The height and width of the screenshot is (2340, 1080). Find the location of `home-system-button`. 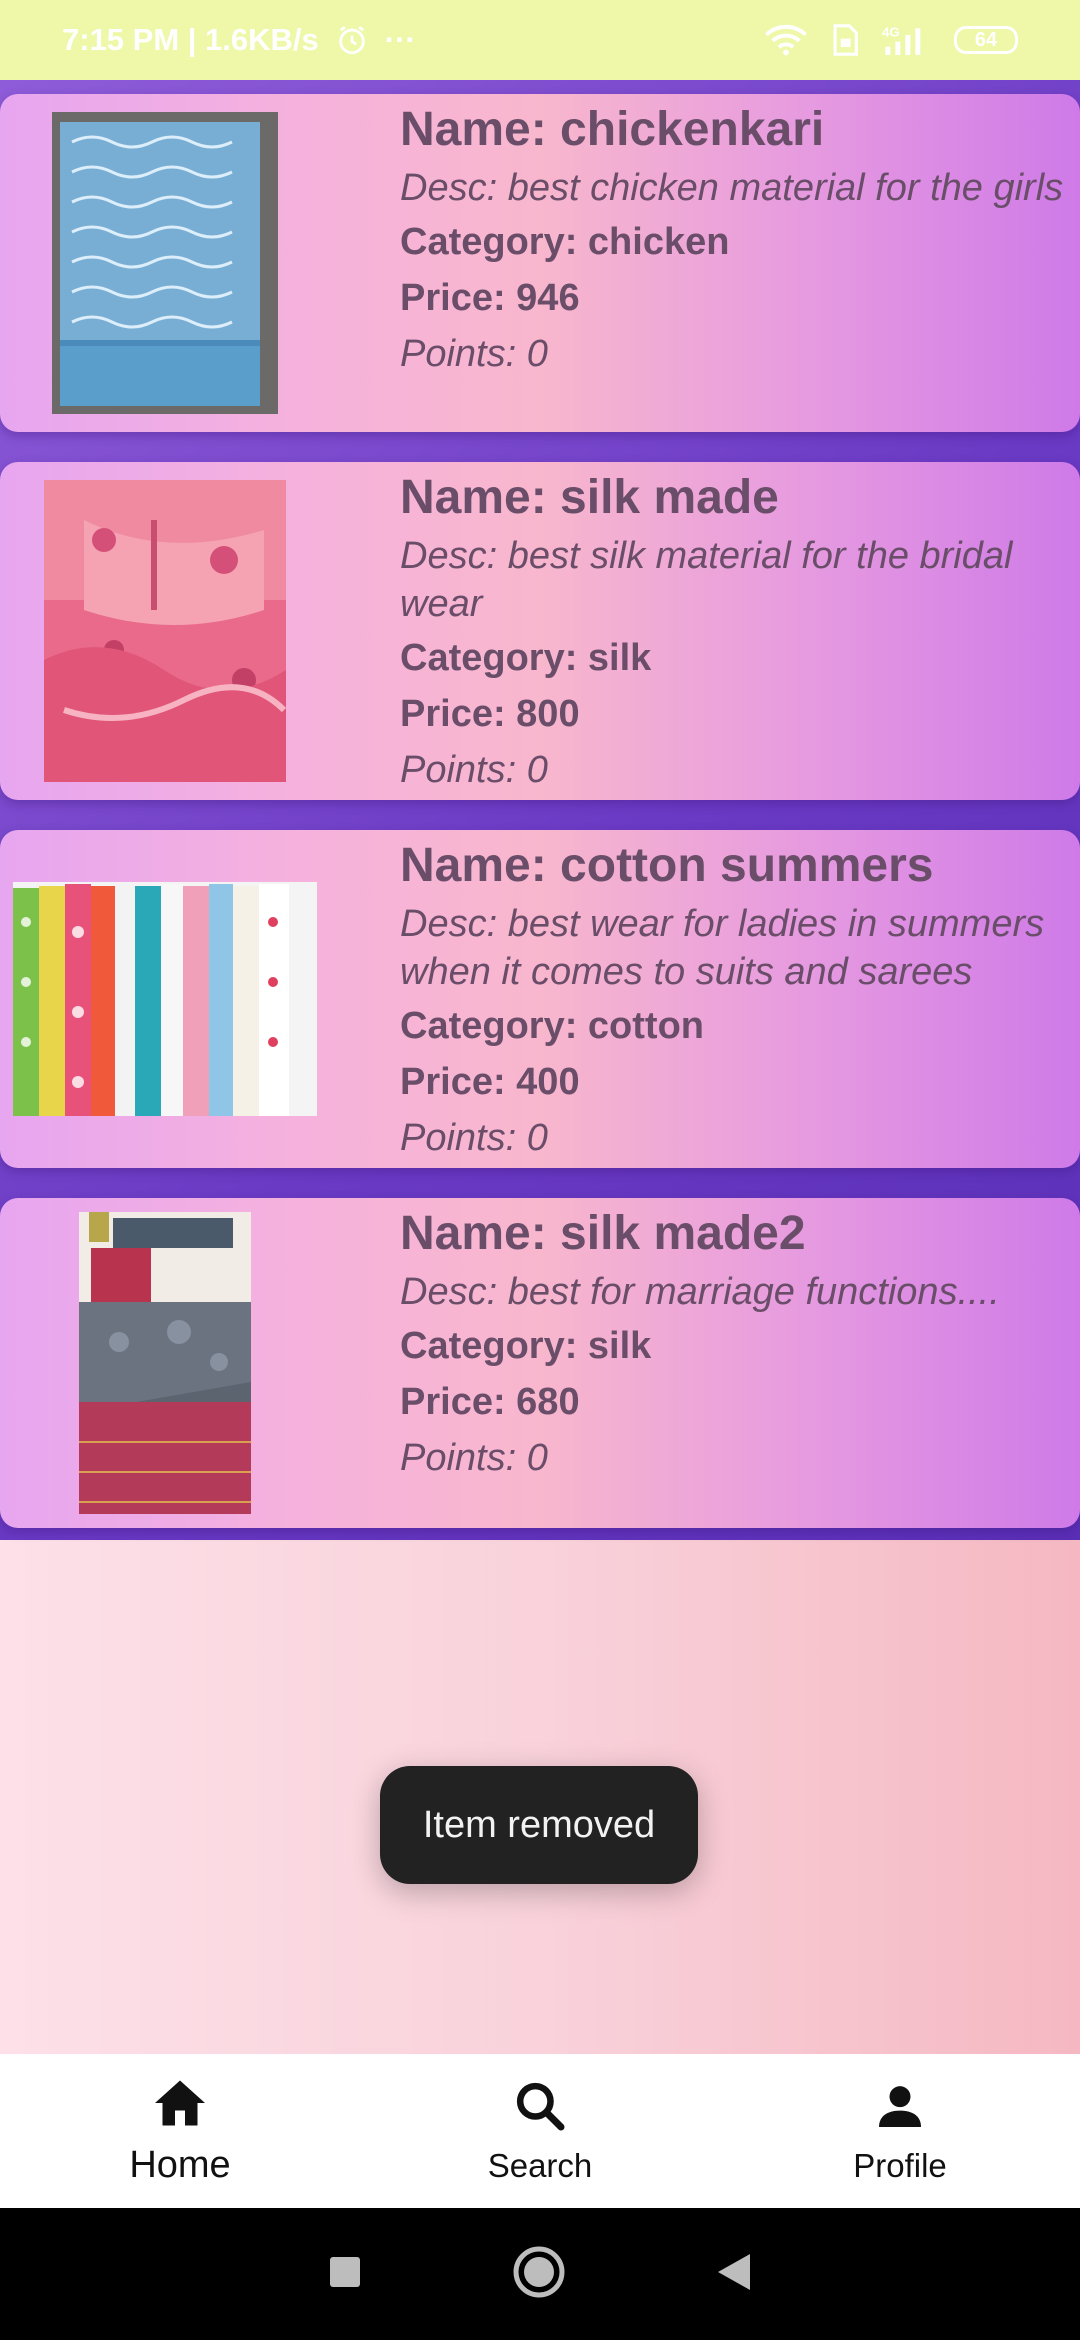

home-system-button is located at coordinates (539, 2274).